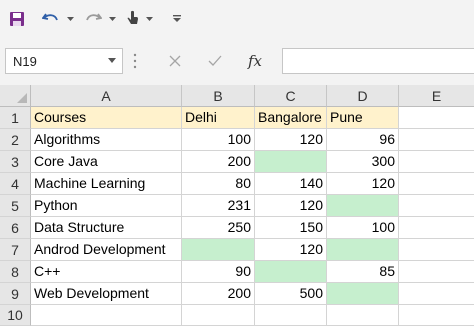 The height and width of the screenshot is (326, 474). I want to click on row-header-10: 10, so click(15, 315).